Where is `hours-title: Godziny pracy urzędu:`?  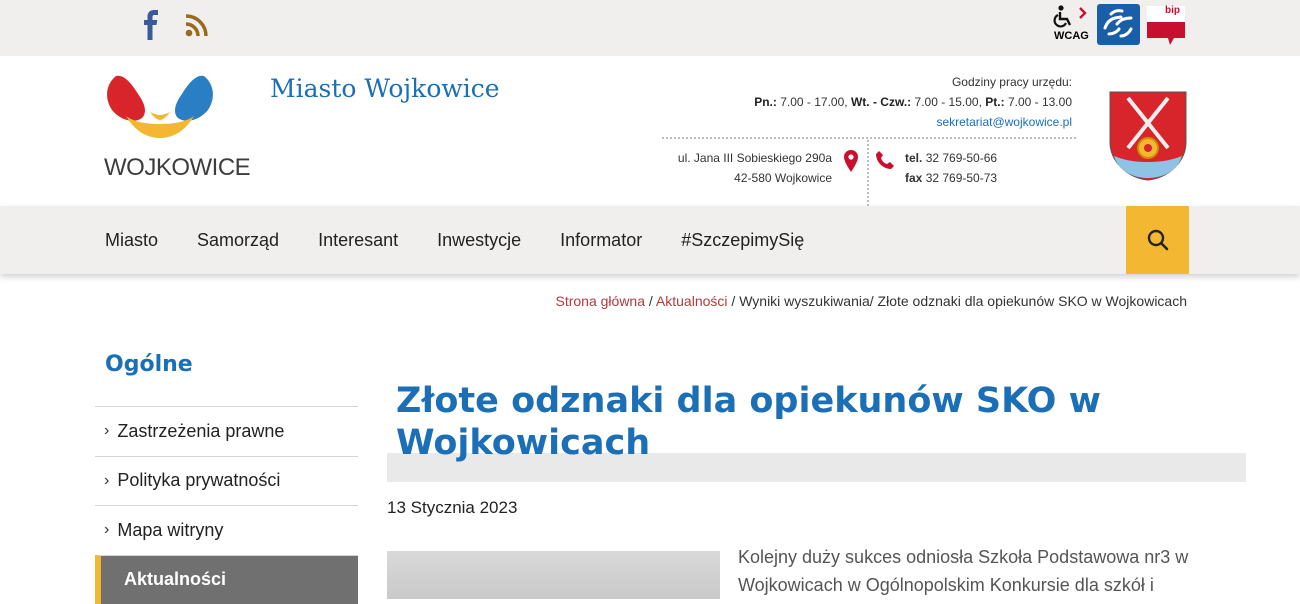
hours-title: Godziny pracy urzędu: is located at coordinates (913, 82).